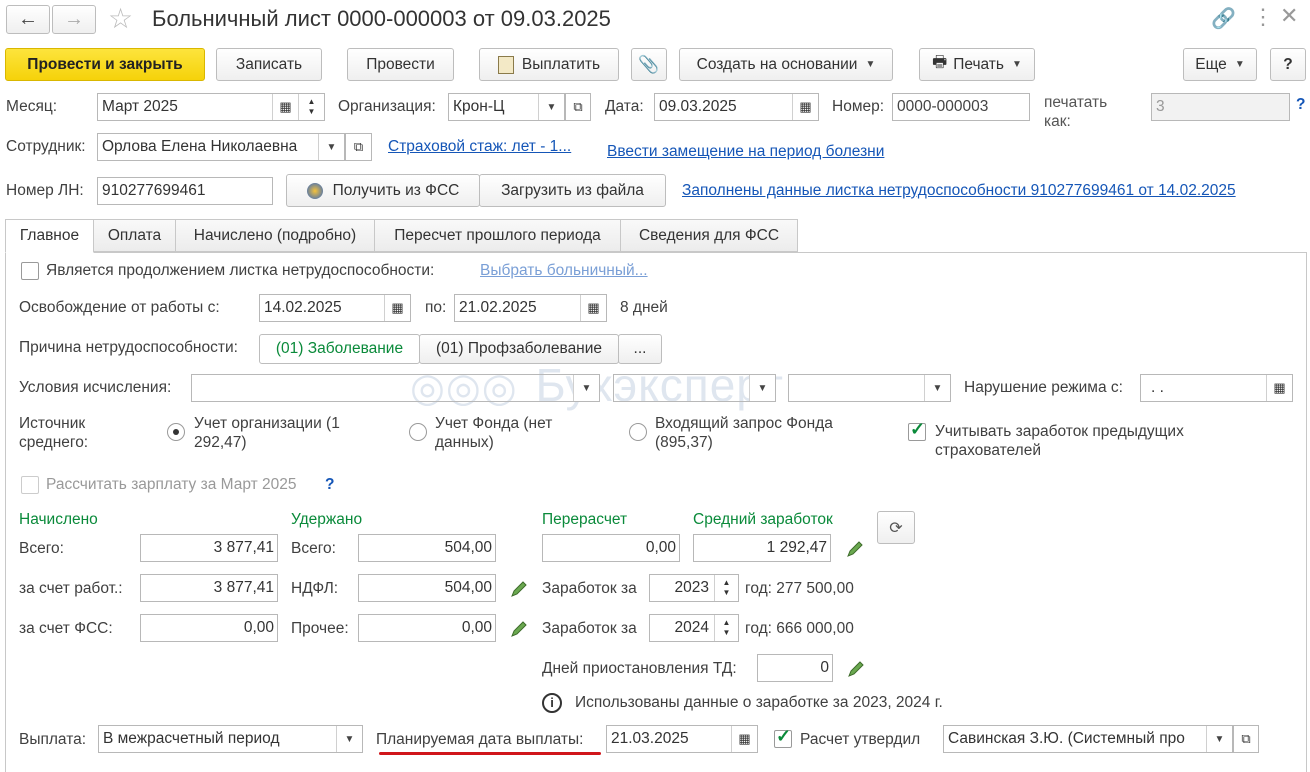  I want to click on conditions-field-2: ▼, so click(694, 388).